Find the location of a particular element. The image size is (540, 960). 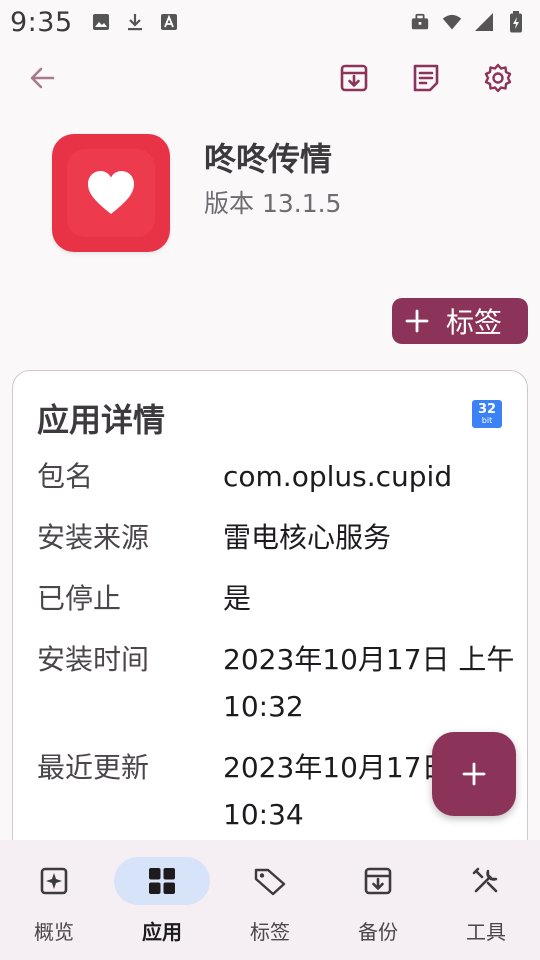

status-bar: 9:35 is located at coordinates (270, 22).